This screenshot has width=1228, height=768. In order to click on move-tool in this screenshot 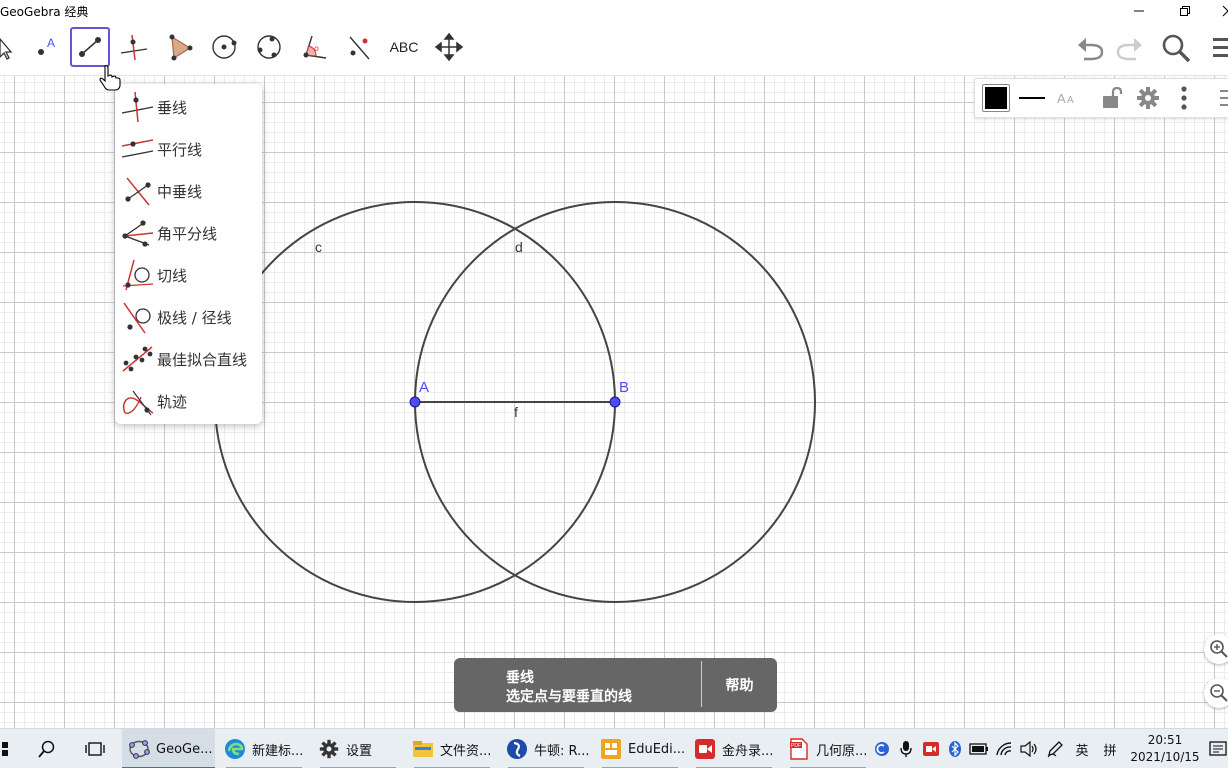, I will do `click(9, 47)`.